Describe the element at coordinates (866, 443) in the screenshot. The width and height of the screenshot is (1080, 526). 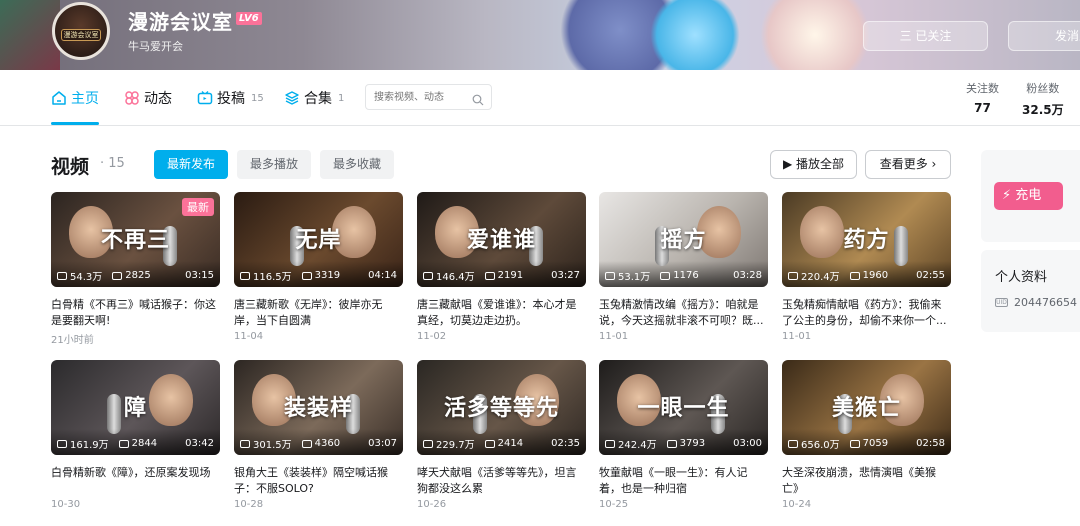
I see `video-stats: 656.0万 7059 02:58` at that location.